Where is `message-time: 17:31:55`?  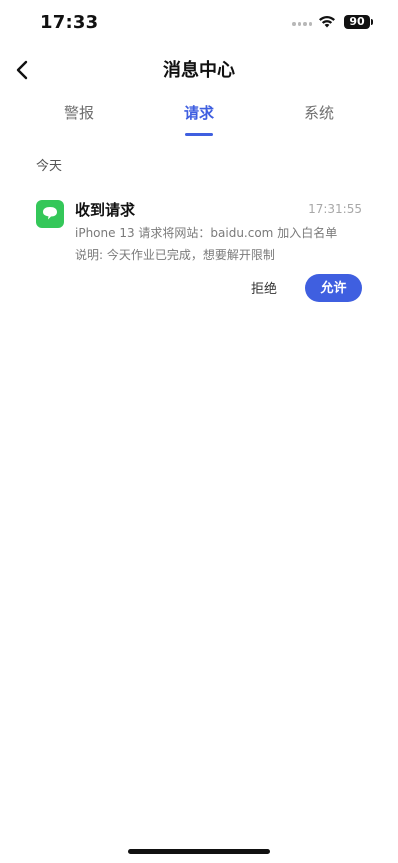
message-time: 17:31:55 is located at coordinates (335, 209).